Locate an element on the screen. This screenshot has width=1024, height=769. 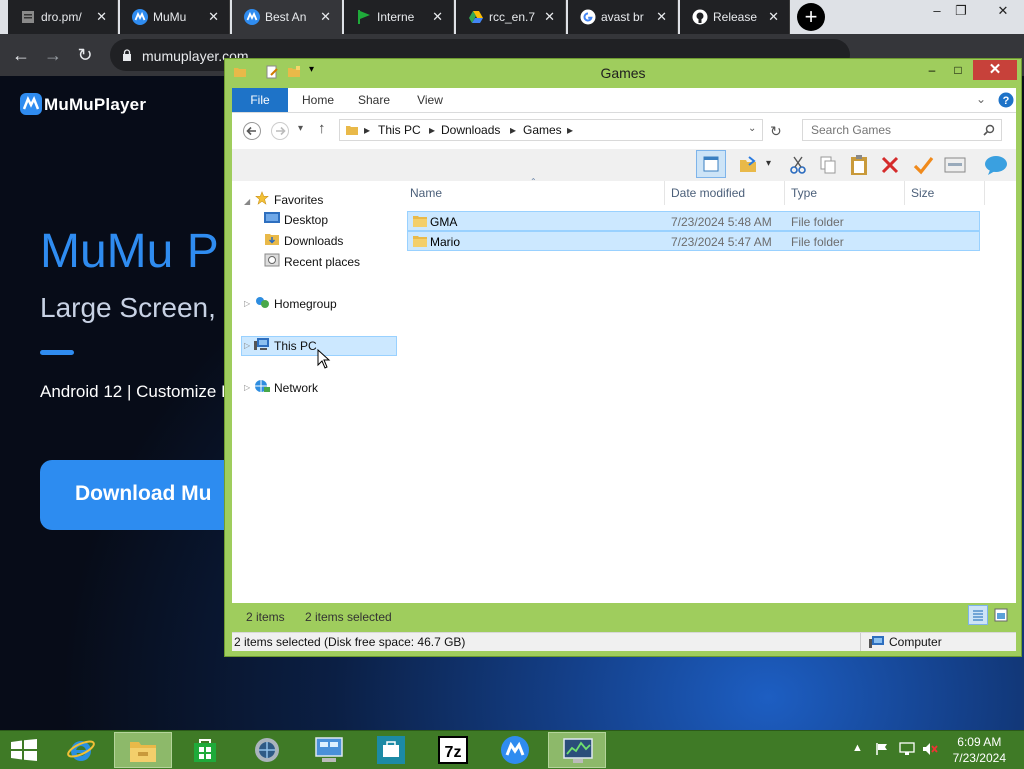
taskbar: 7z ▲ 6:09 AM 7/23/2024 is located at coordinates (512, 749).